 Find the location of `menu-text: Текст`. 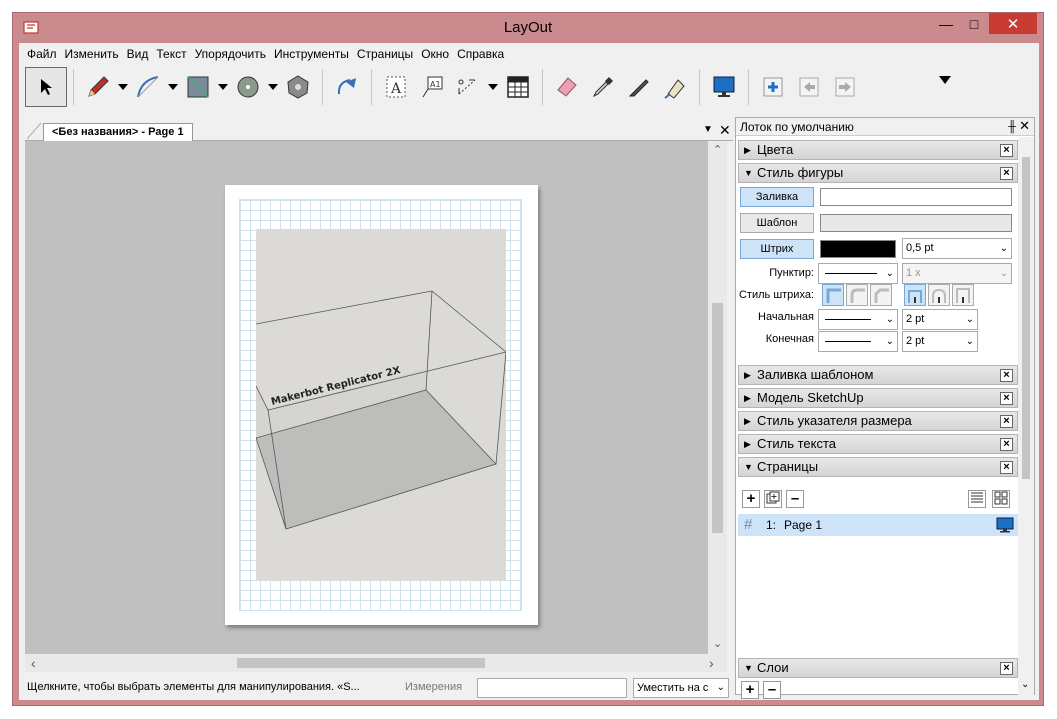

menu-text: Текст is located at coordinates (171, 54).